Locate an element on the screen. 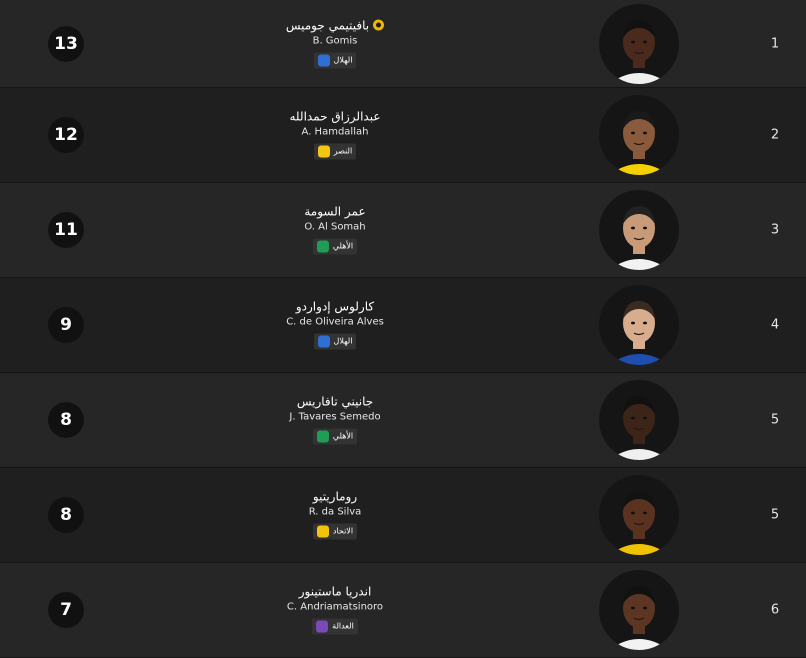 The width and height of the screenshot is (806, 658). goals-count: 12 is located at coordinates (66, 135).